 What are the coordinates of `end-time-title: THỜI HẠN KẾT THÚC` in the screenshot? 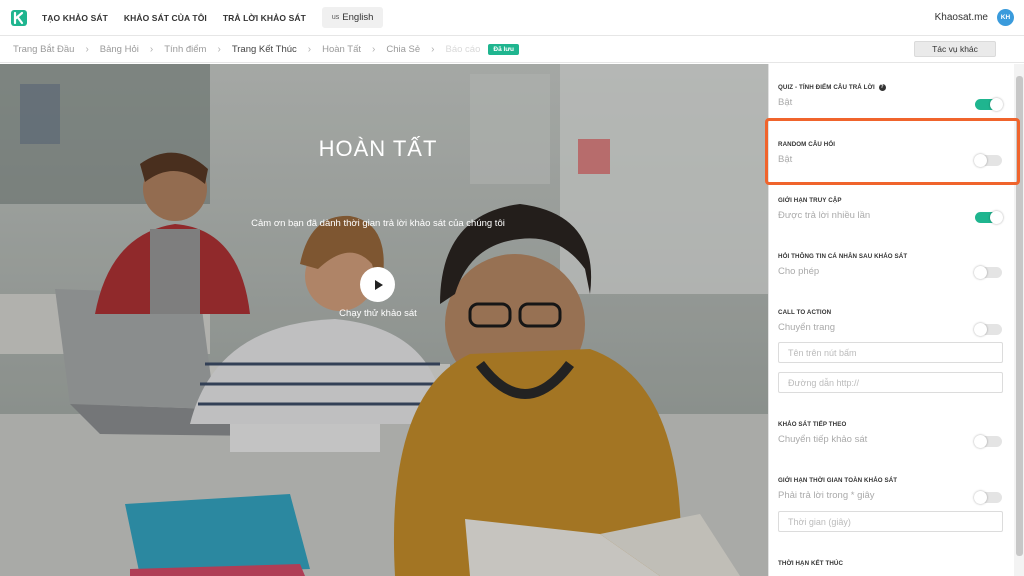 It's located at (811, 563).